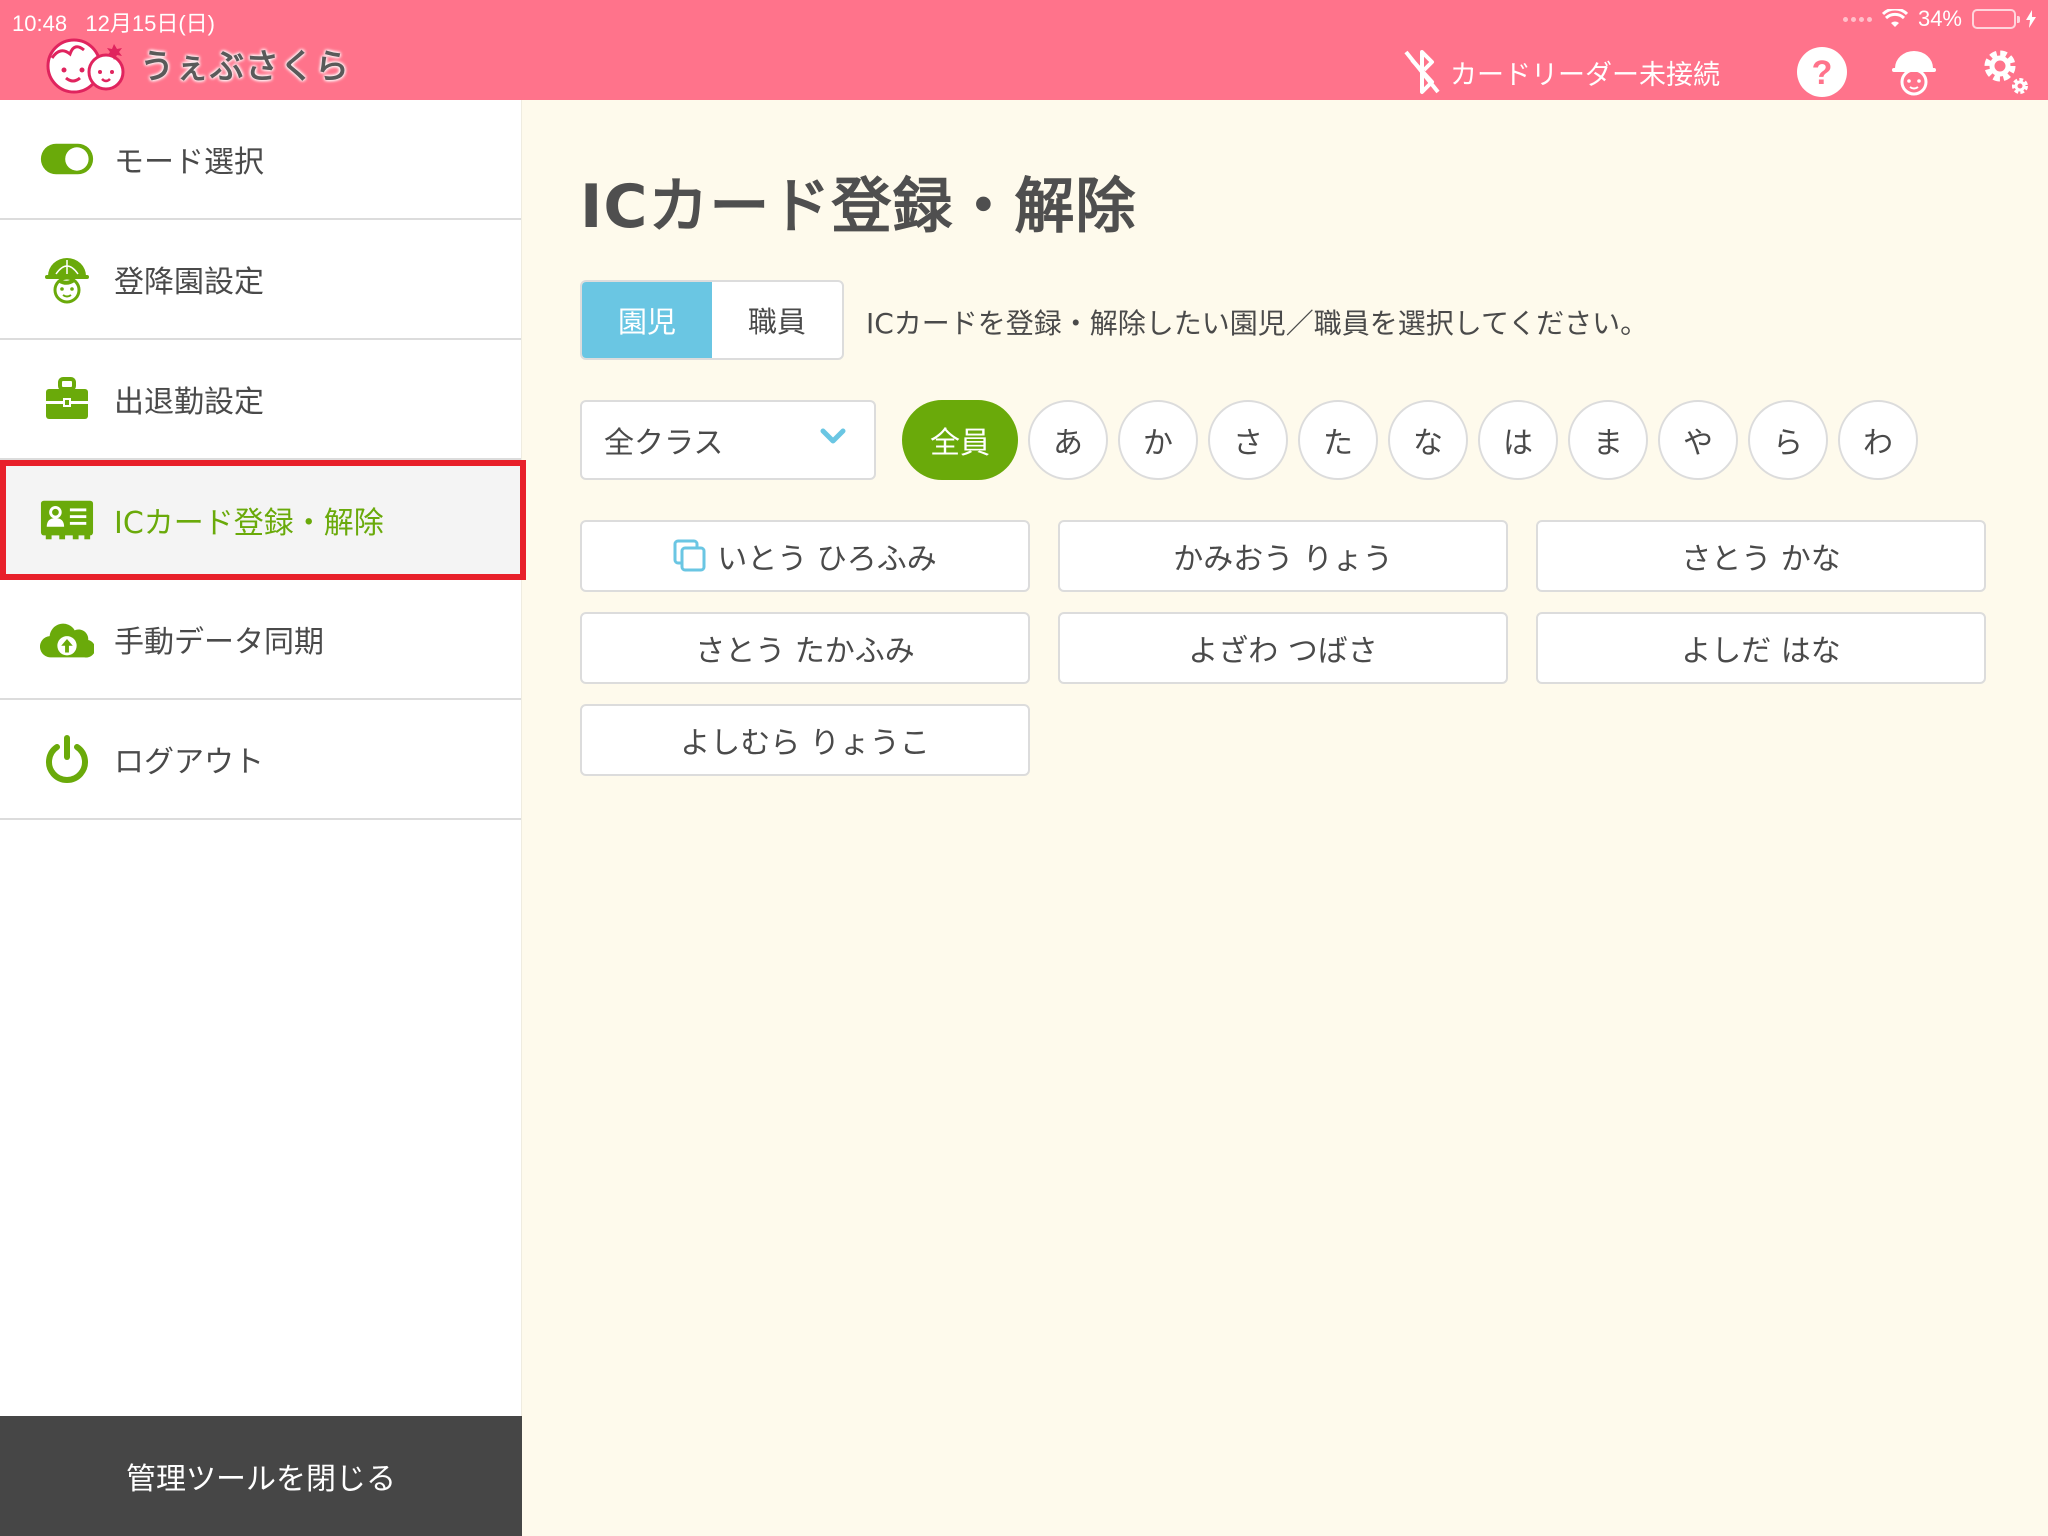 The width and height of the screenshot is (2048, 1536). What do you see at coordinates (1761, 559) in the screenshot?
I see `person-name: さとう かな` at bounding box center [1761, 559].